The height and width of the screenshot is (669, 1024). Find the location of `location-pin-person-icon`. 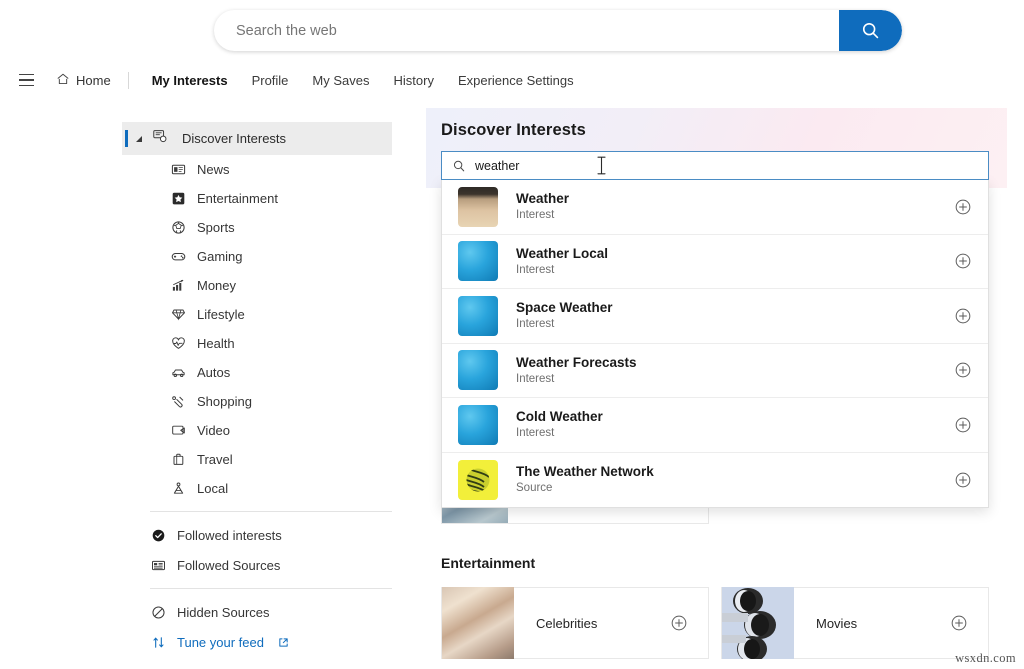

location-pin-person-icon is located at coordinates (178, 488).